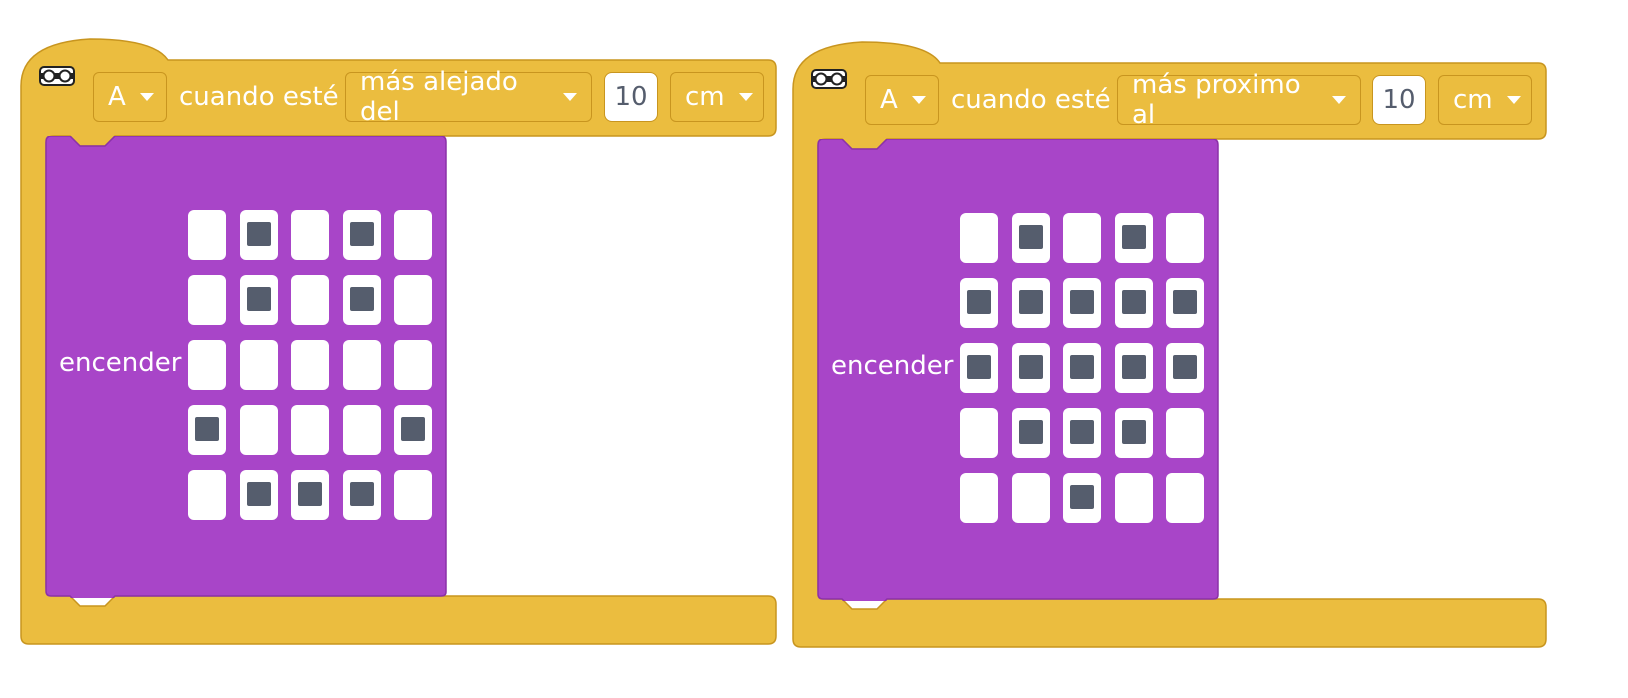  I want to click on comparison-value: más alejado del, so click(439, 97).